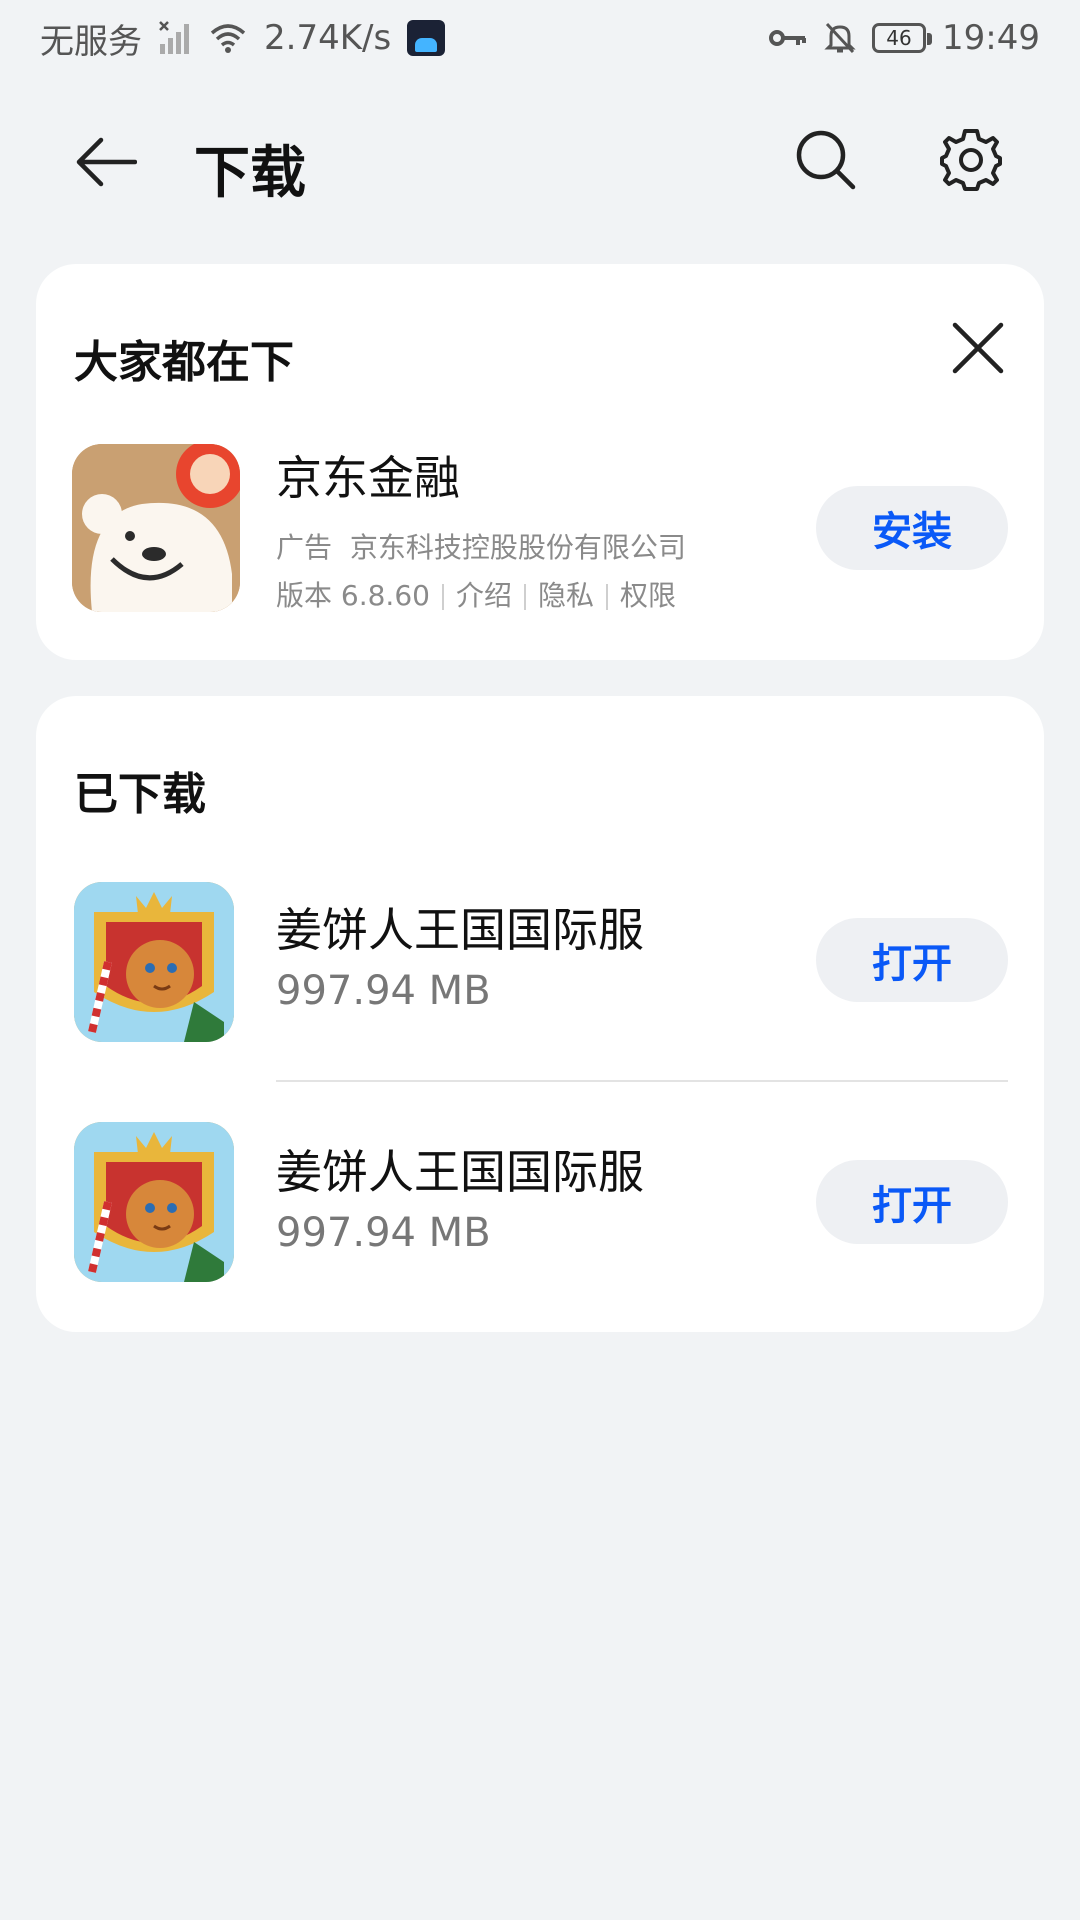 Image resolution: width=1080 pixels, height=1920 pixels. What do you see at coordinates (156, 528) in the screenshot?
I see `jd-finance-app-icon` at bounding box center [156, 528].